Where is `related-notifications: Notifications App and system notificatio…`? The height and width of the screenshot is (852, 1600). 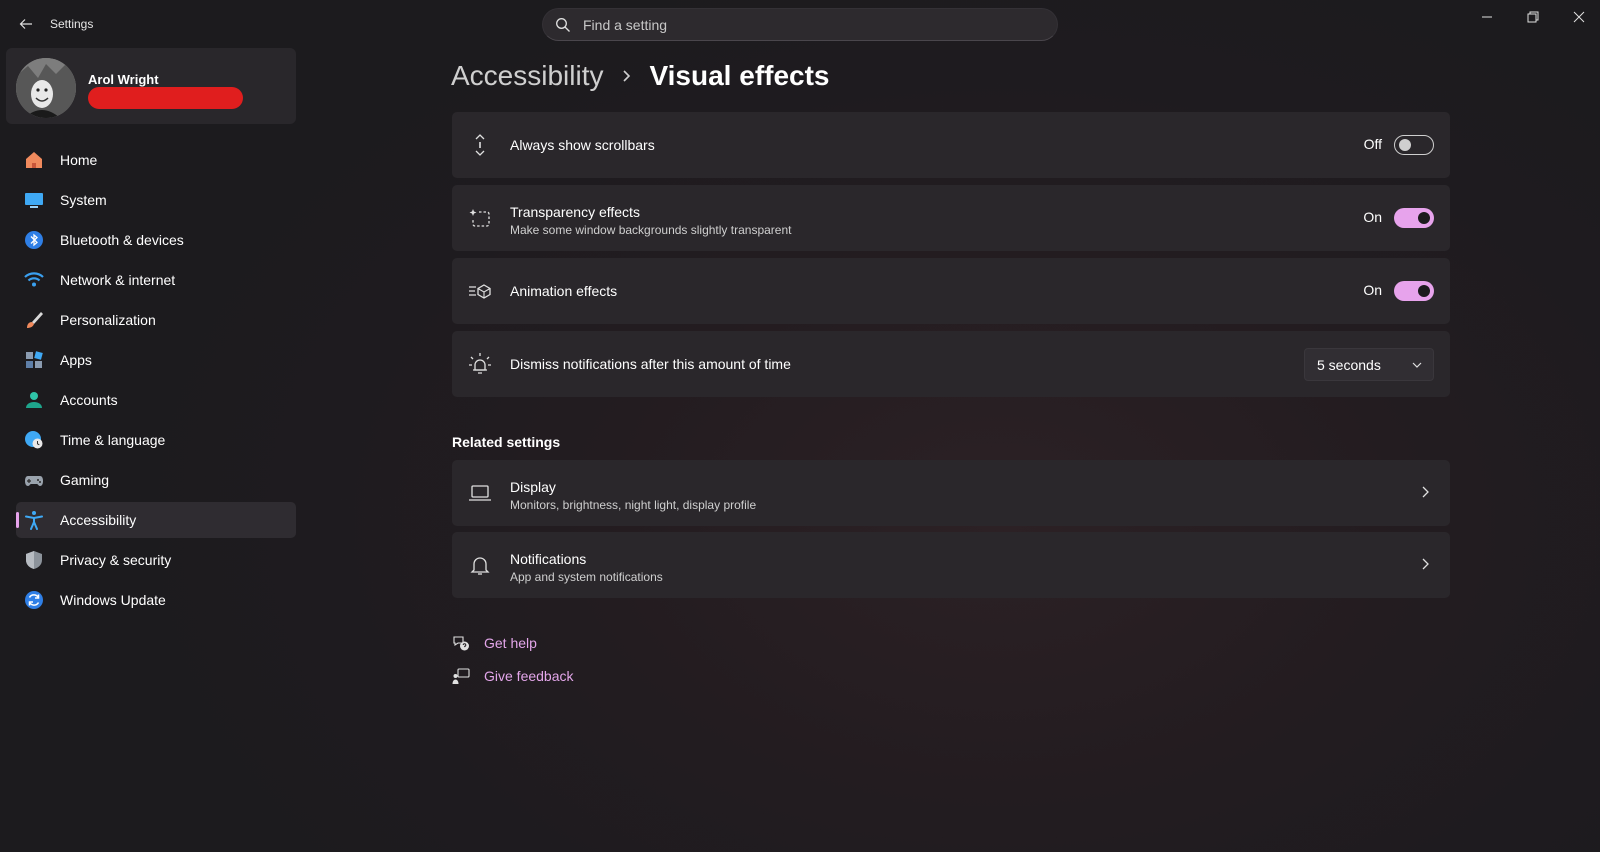
related-notifications: Notifications App and system notificatio… is located at coordinates (951, 565).